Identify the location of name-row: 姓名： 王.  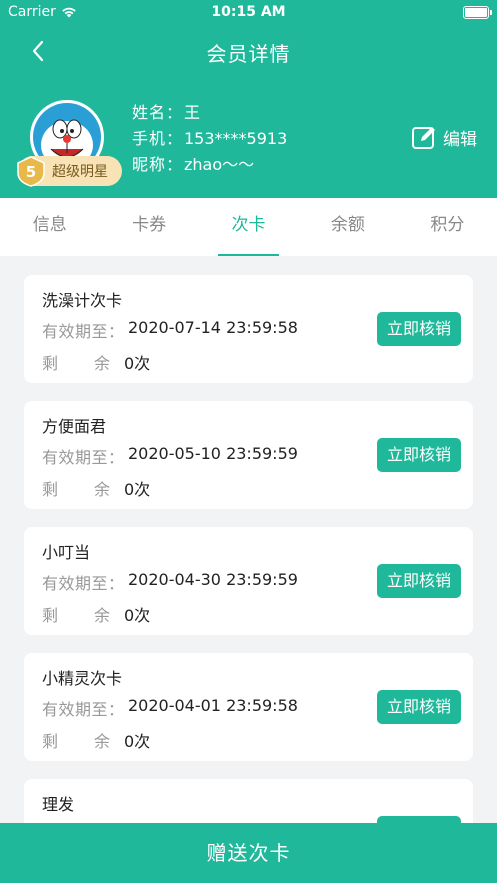
(209, 113).